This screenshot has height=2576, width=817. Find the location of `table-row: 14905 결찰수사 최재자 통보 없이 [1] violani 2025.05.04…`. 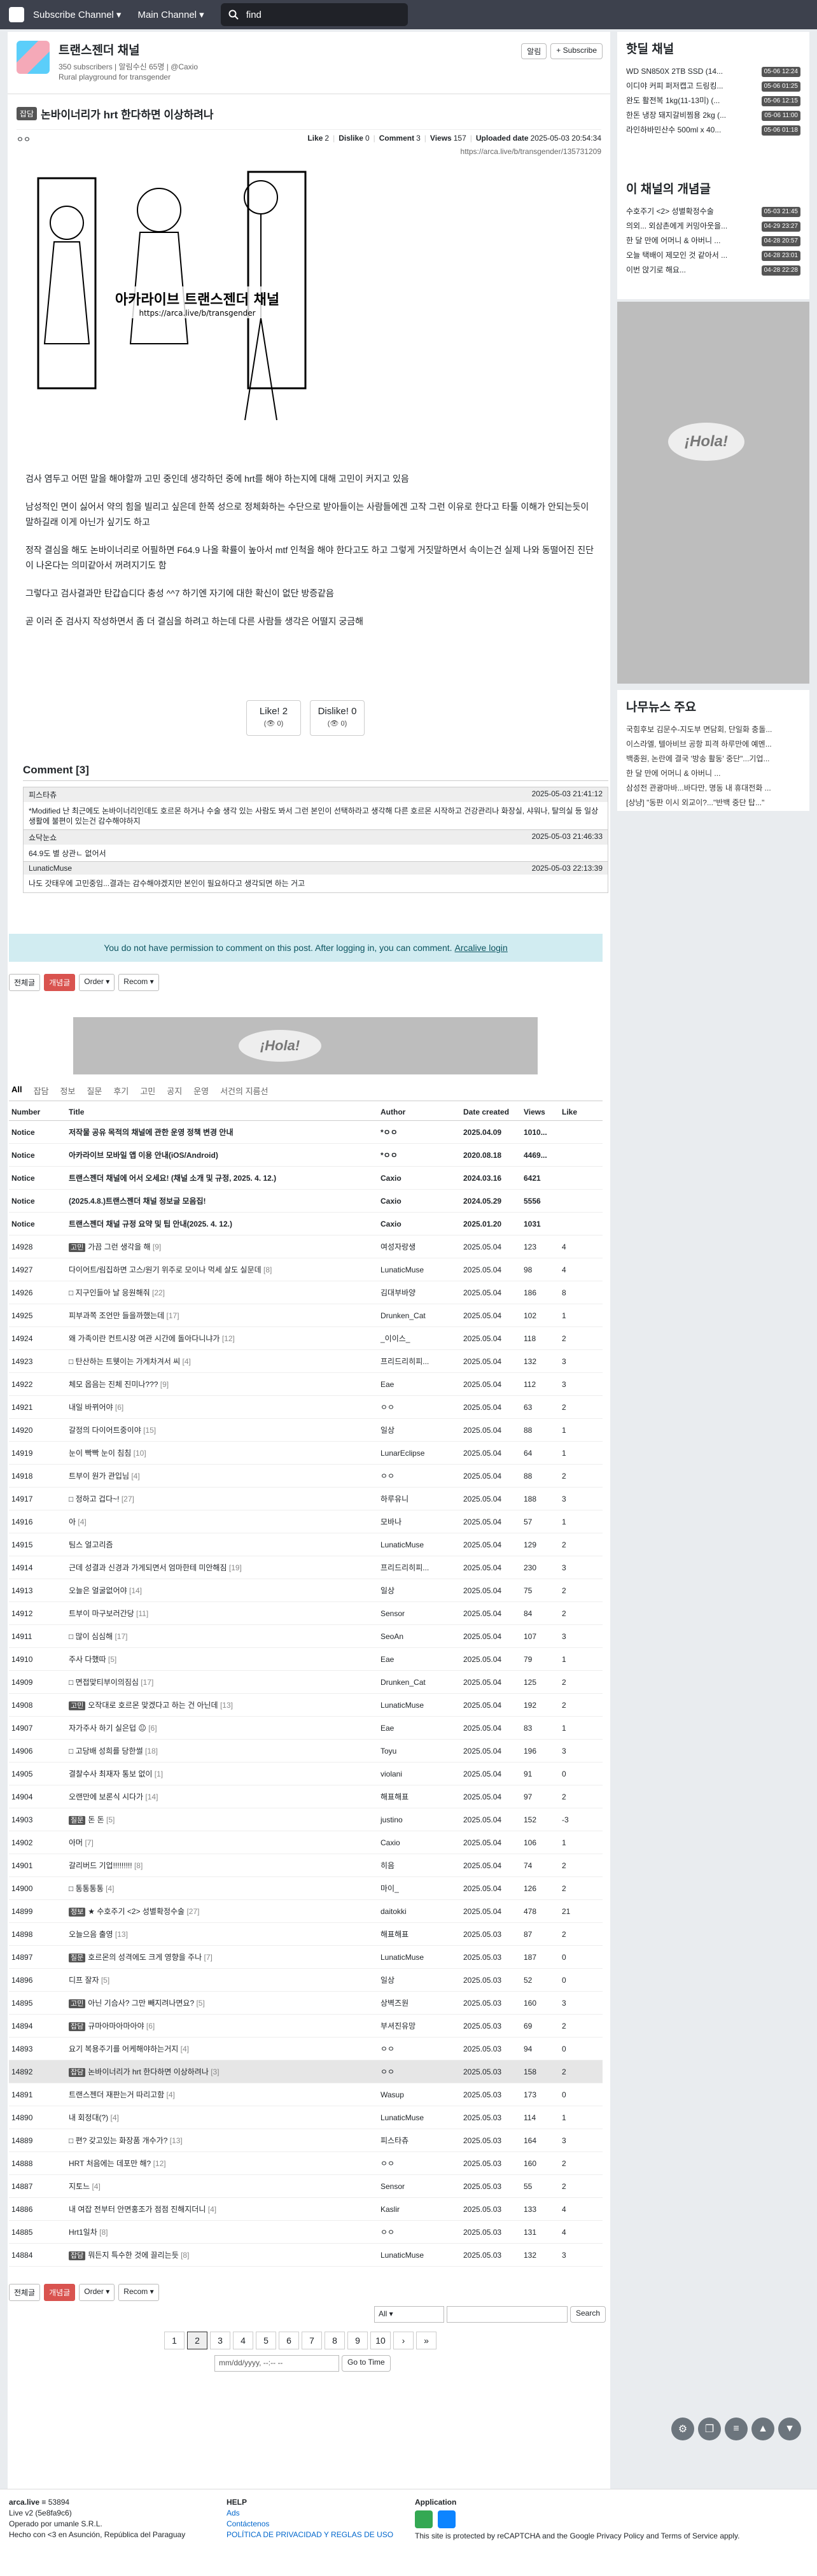

table-row: 14905 결찰수사 최재자 통보 없이 [1] violani 2025.05.04… is located at coordinates (306, 1774).